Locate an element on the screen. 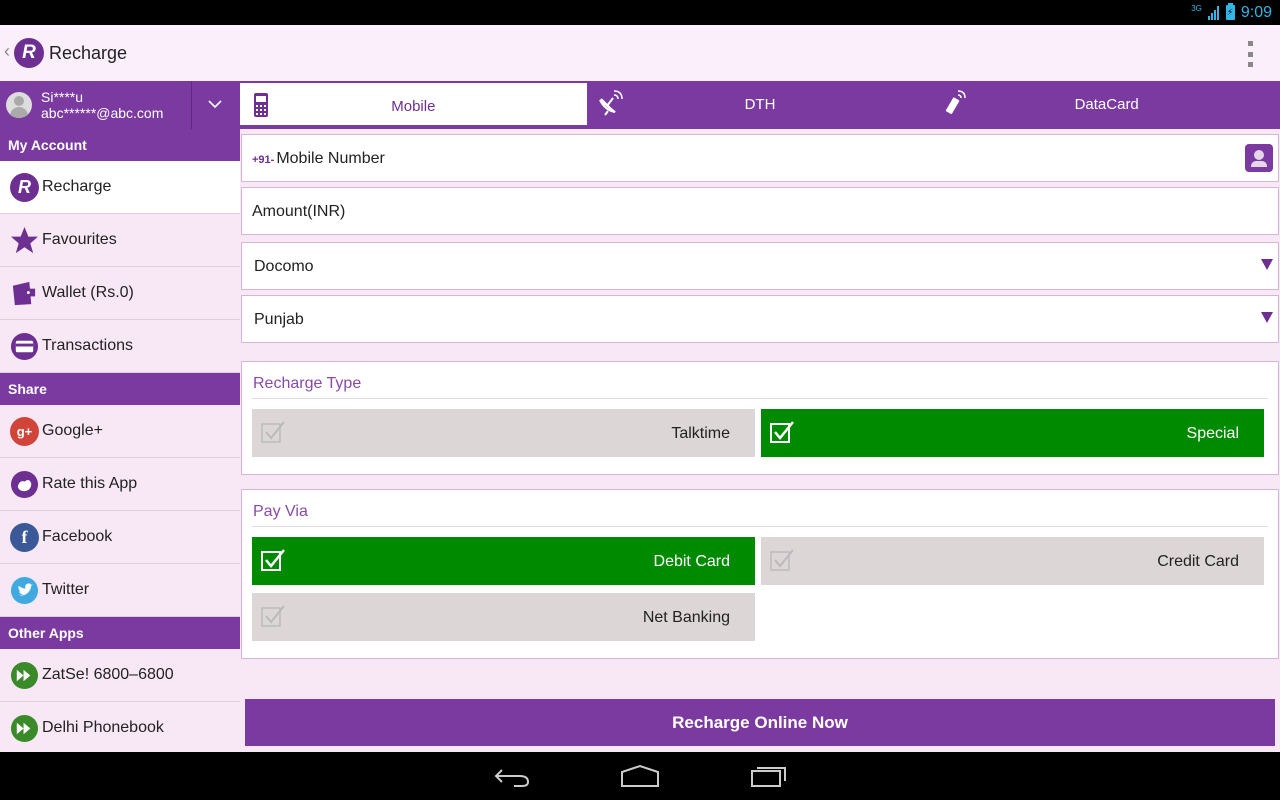 This screenshot has height=800, width=1280. card-icon is located at coordinates (24, 346).